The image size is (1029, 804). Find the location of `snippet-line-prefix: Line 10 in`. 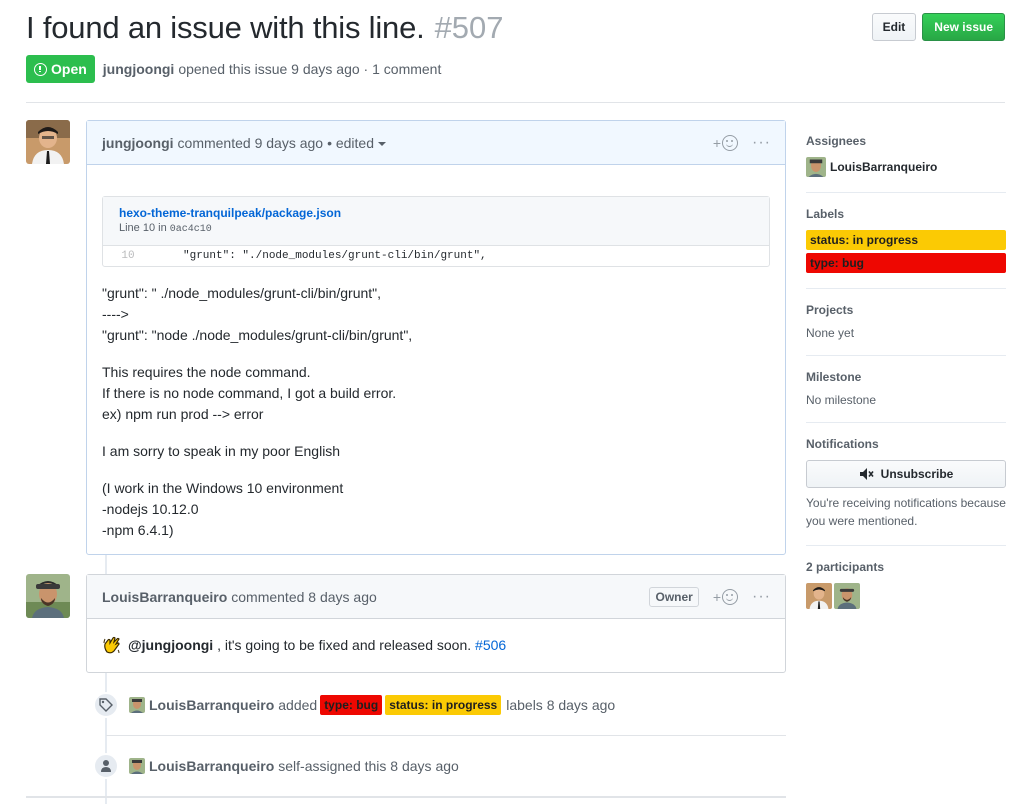

snippet-line-prefix: Line 10 in is located at coordinates (143, 228).